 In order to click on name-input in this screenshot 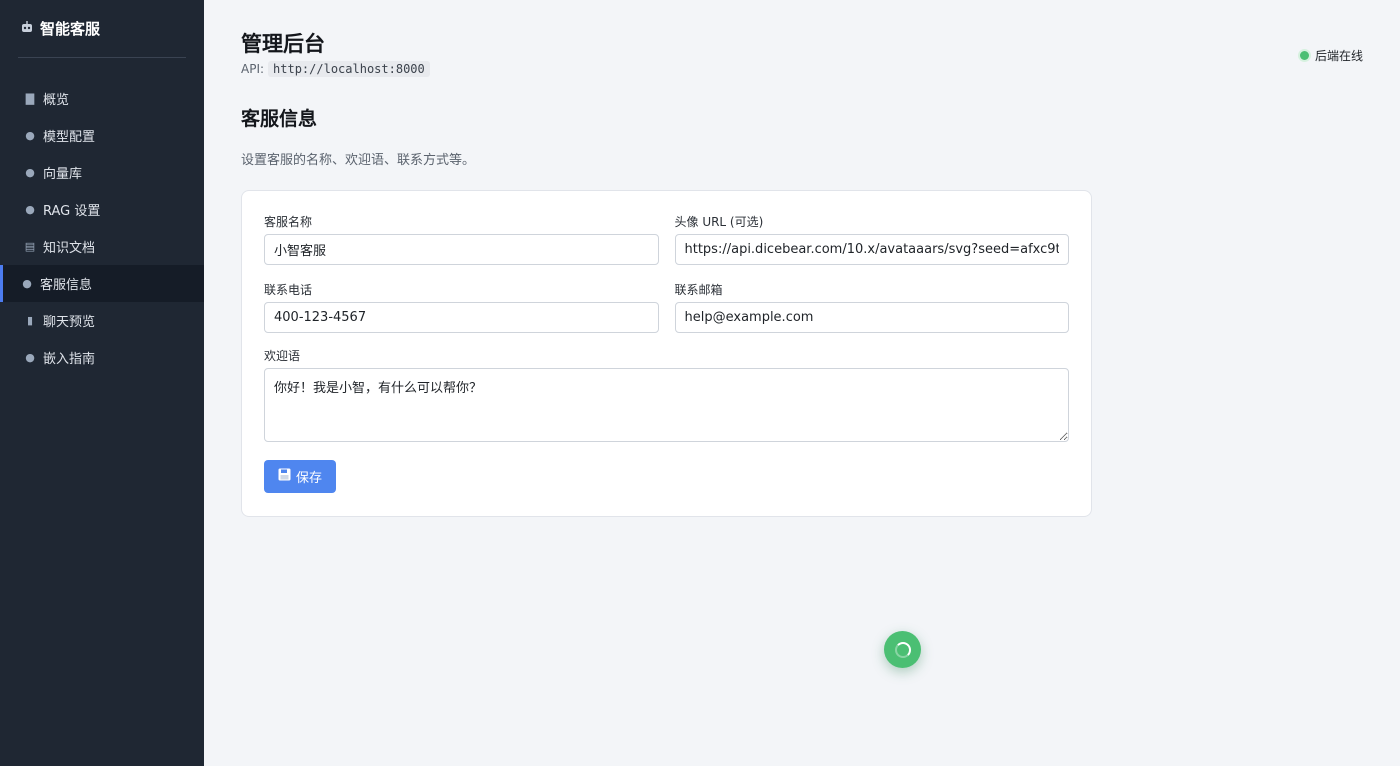, I will do `click(461, 250)`.